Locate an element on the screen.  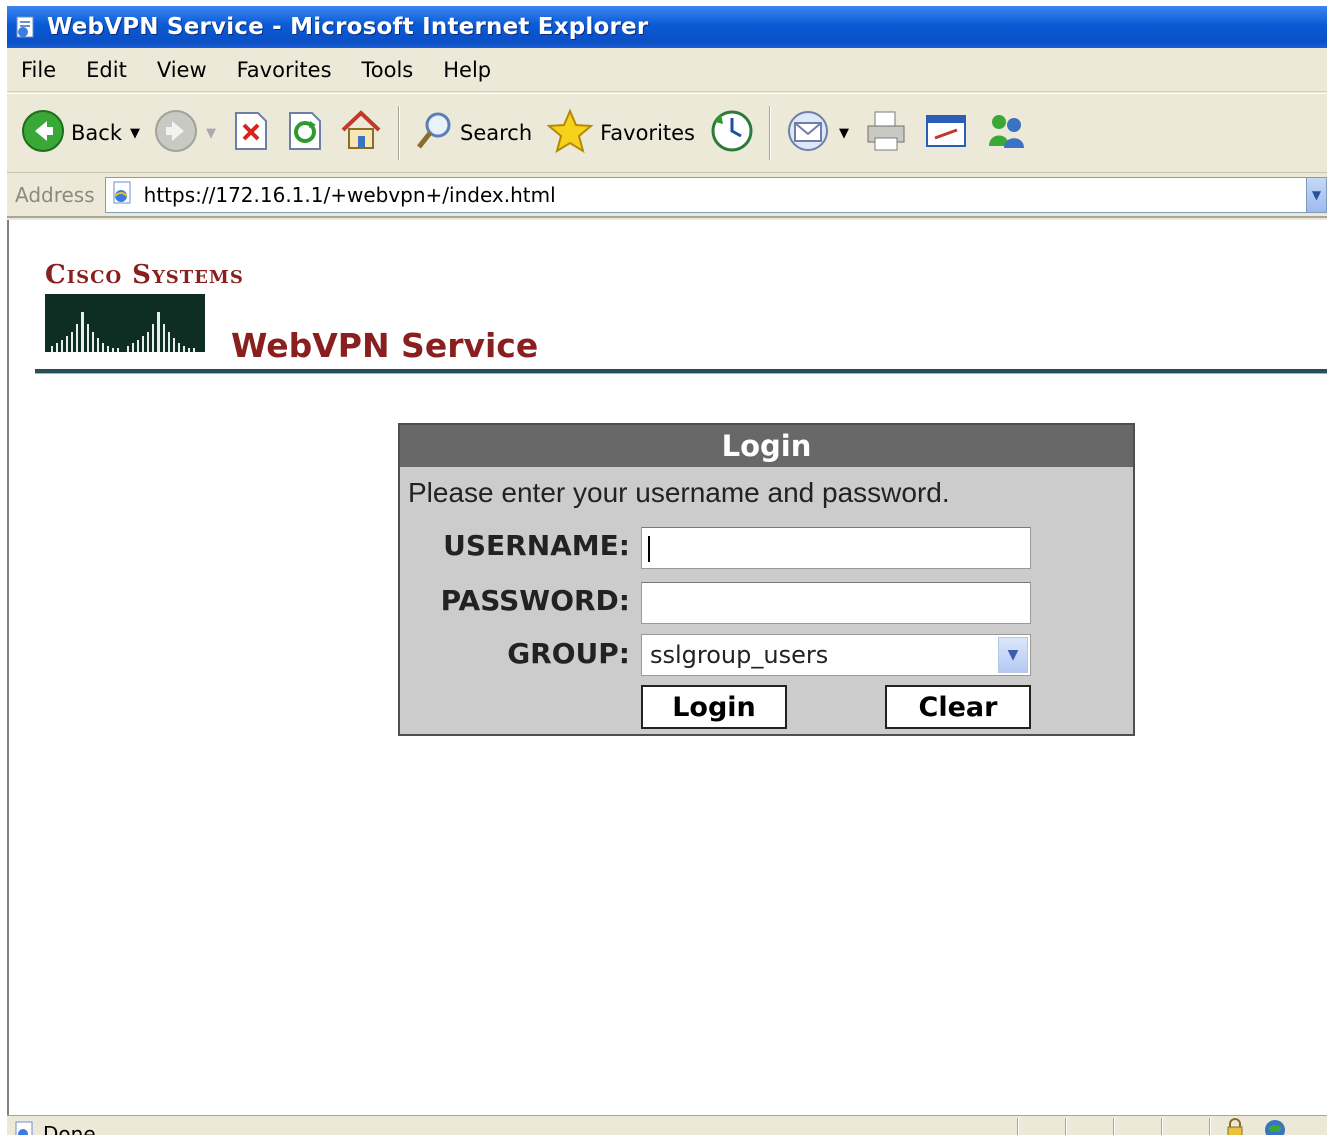
menu-edit: Edit is located at coordinates (106, 70).